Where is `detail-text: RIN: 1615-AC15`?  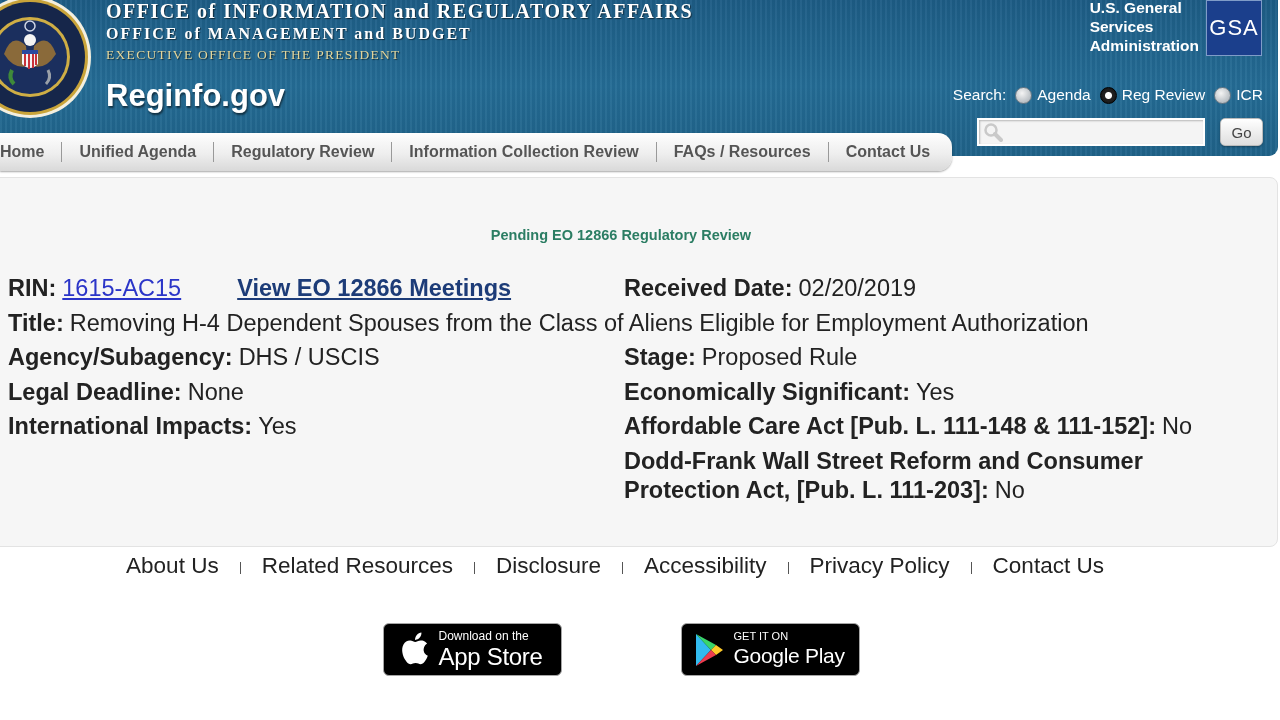
detail-text: RIN: 1615-AC15 is located at coordinates (95, 288).